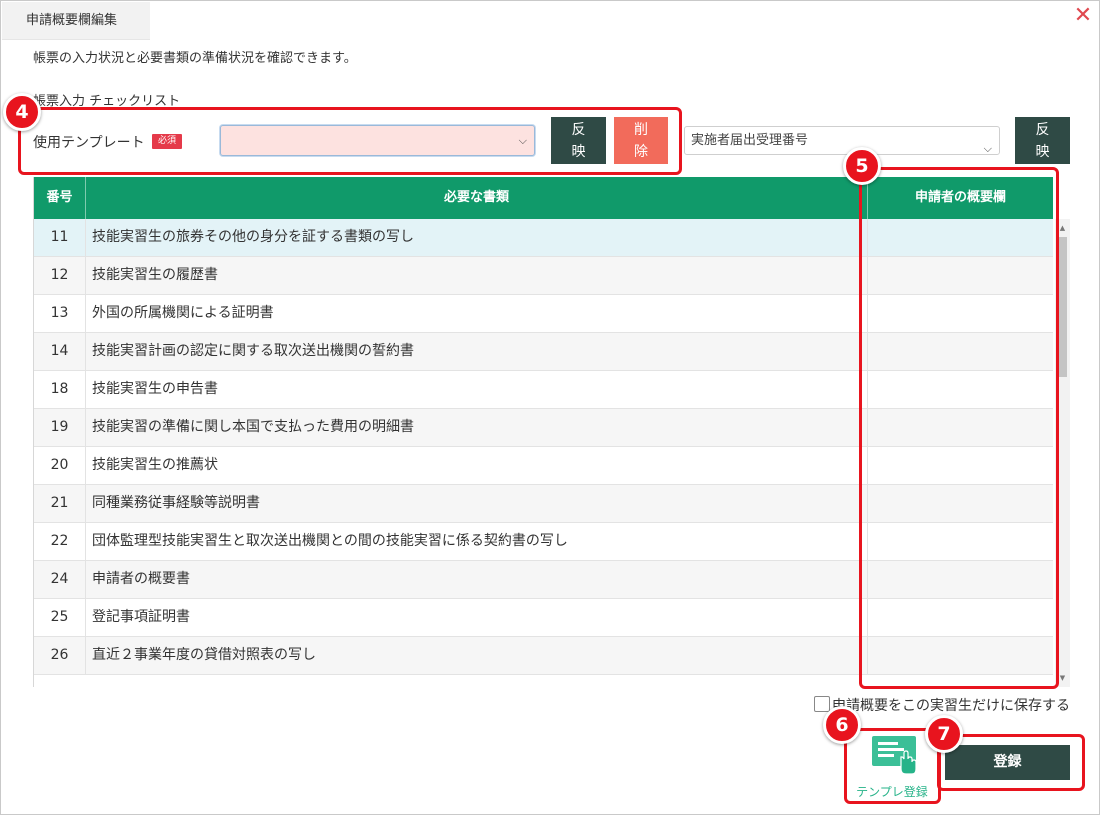 The width and height of the screenshot is (1100, 815). What do you see at coordinates (1042, 130) in the screenshot?
I see `apply-number-button-line1: 反` at bounding box center [1042, 130].